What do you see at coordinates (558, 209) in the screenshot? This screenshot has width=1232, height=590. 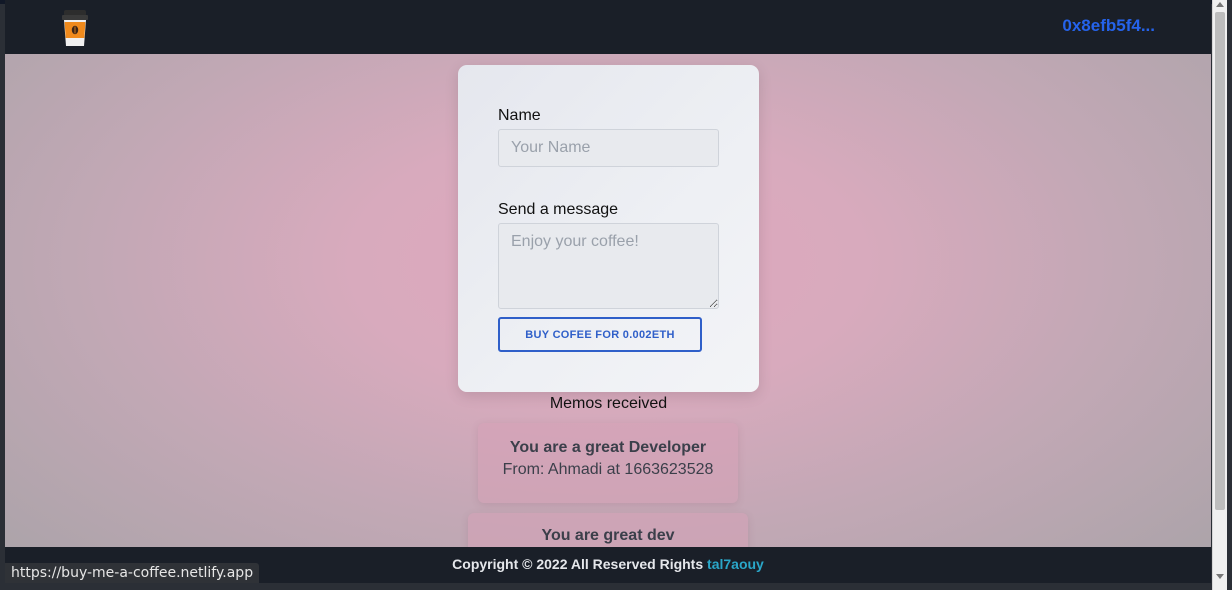 I see `message-label: Send a message` at bounding box center [558, 209].